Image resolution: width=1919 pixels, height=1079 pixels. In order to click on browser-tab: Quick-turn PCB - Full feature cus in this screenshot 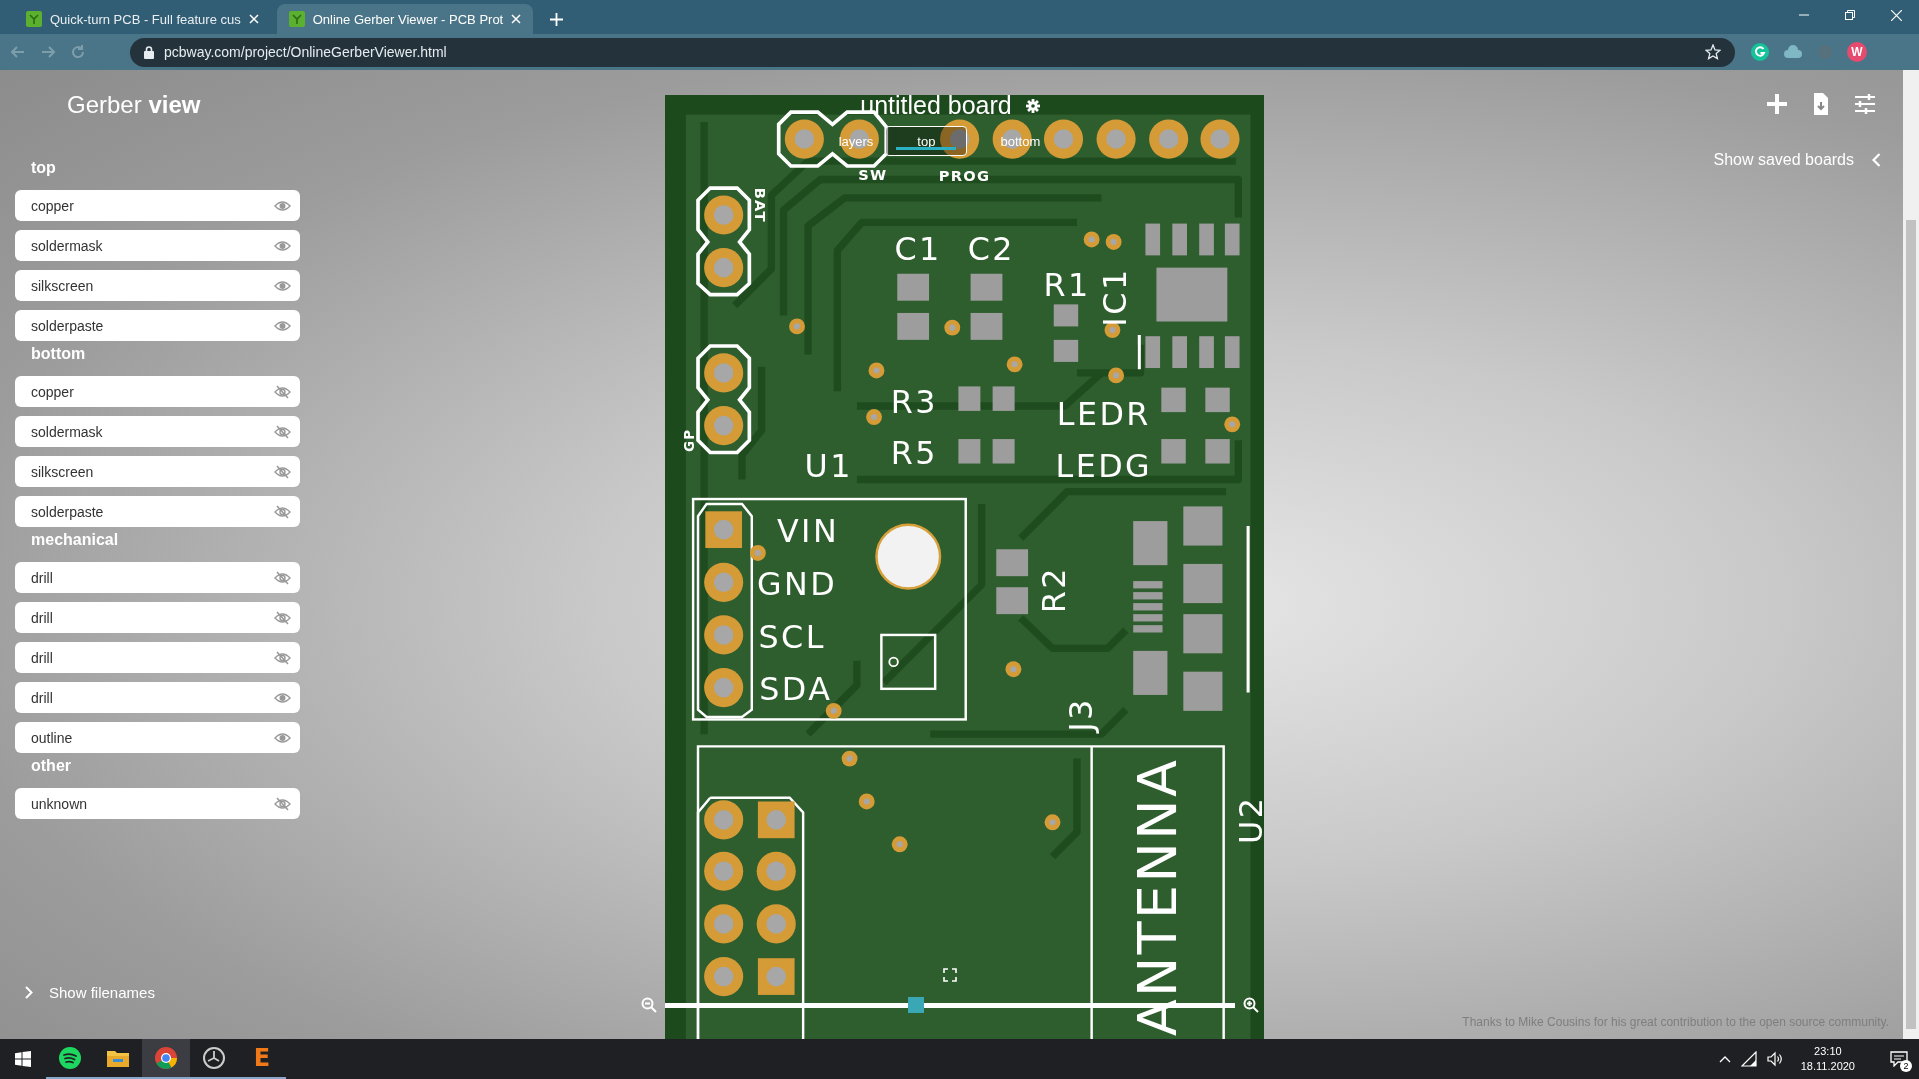, I will do `click(142, 19)`.